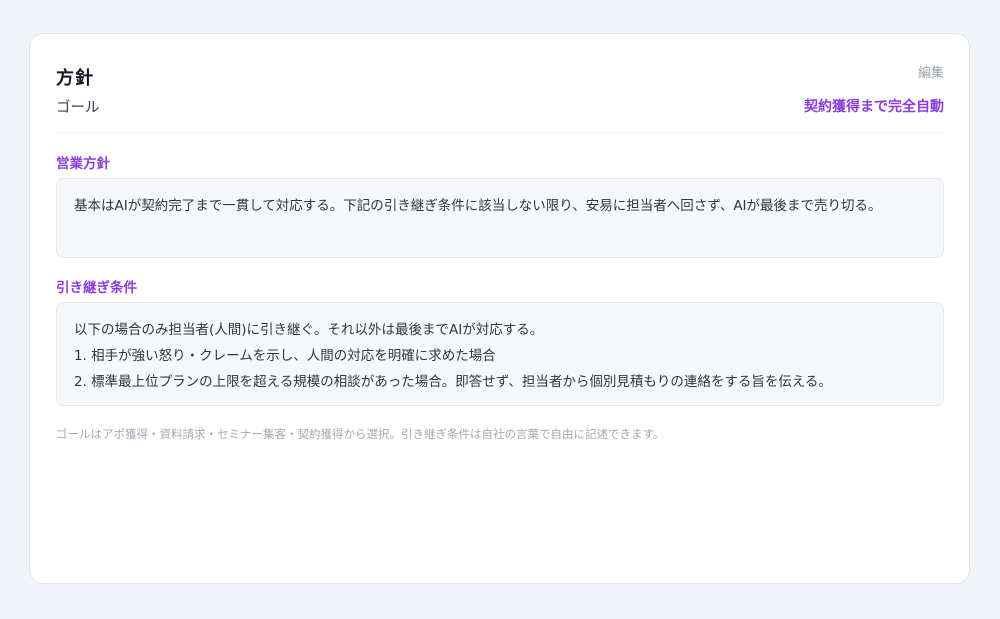 The image size is (1000, 619). Describe the element at coordinates (500, 132) in the screenshot. I see `divider` at that location.